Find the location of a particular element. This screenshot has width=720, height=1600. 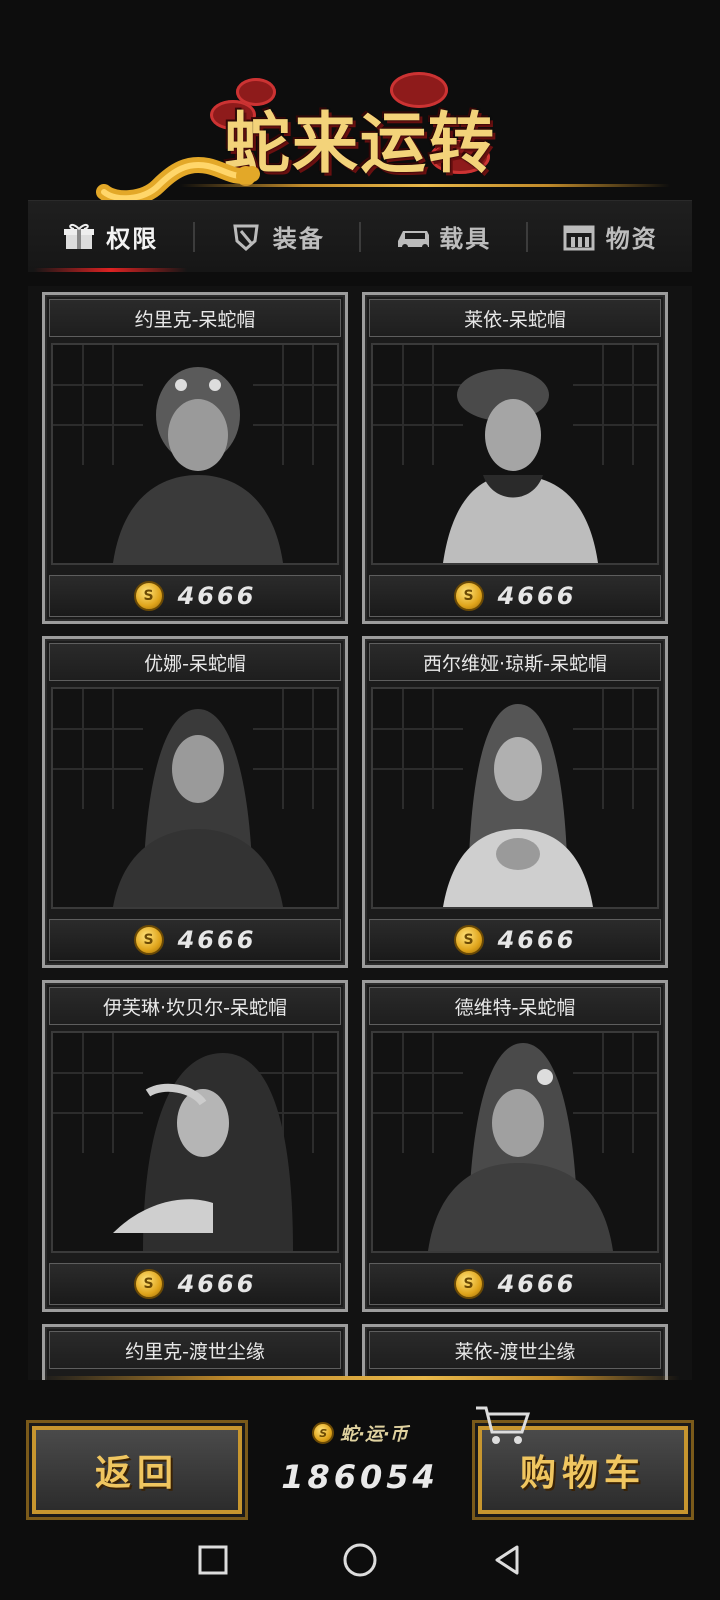

shopping-cart-button: 购物车 is located at coordinates (582, 1460).